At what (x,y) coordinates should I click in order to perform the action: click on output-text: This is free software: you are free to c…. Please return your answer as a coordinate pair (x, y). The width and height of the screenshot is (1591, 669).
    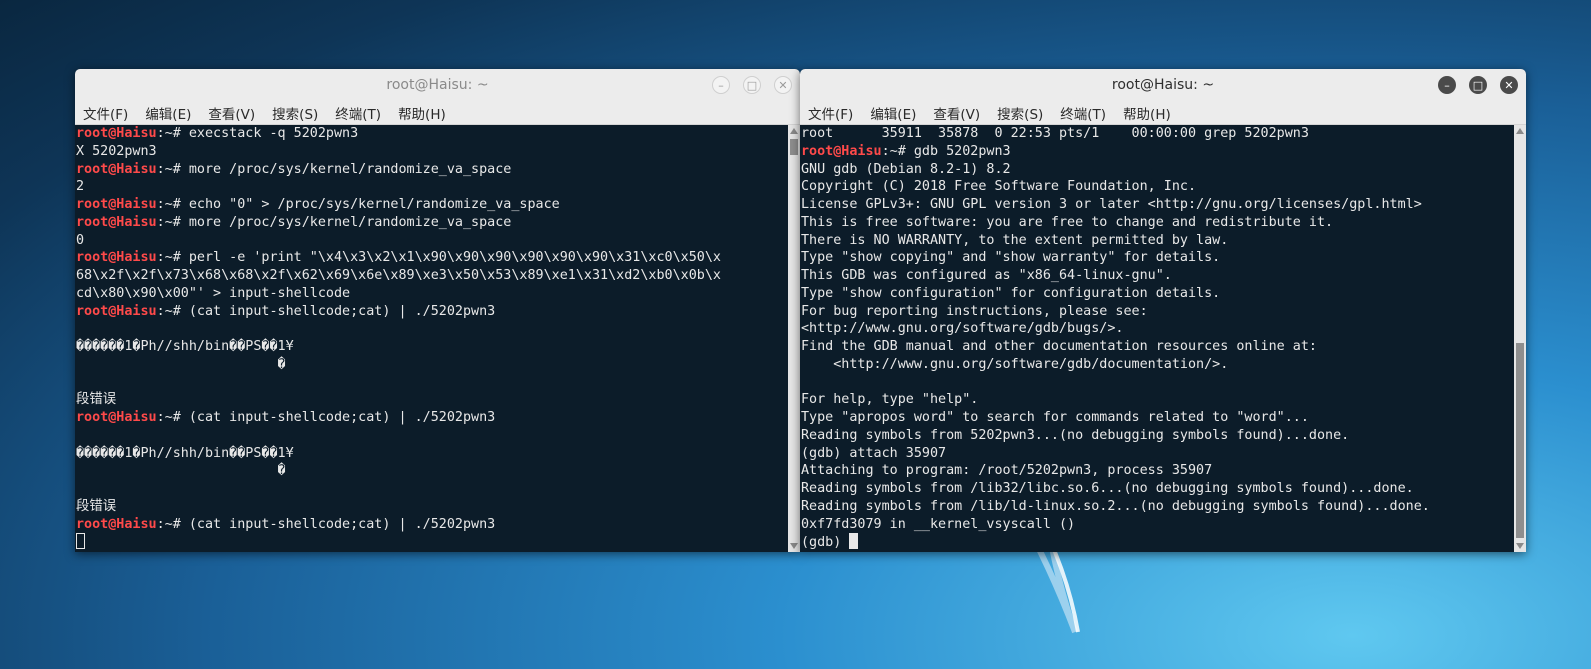
    Looking at the image, I should click on (1067, 222).